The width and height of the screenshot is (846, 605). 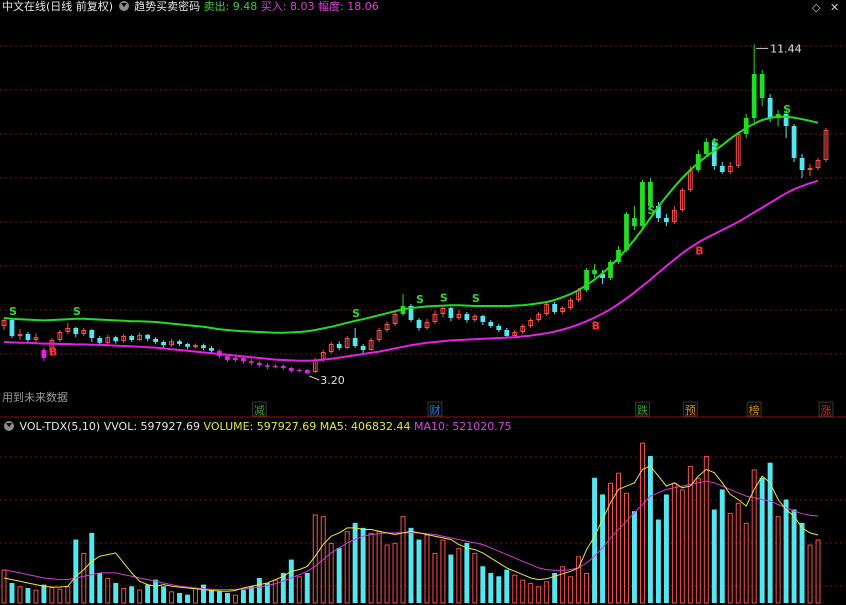 I want to click on restore-icon: ◇, so click(x=816, y=7).